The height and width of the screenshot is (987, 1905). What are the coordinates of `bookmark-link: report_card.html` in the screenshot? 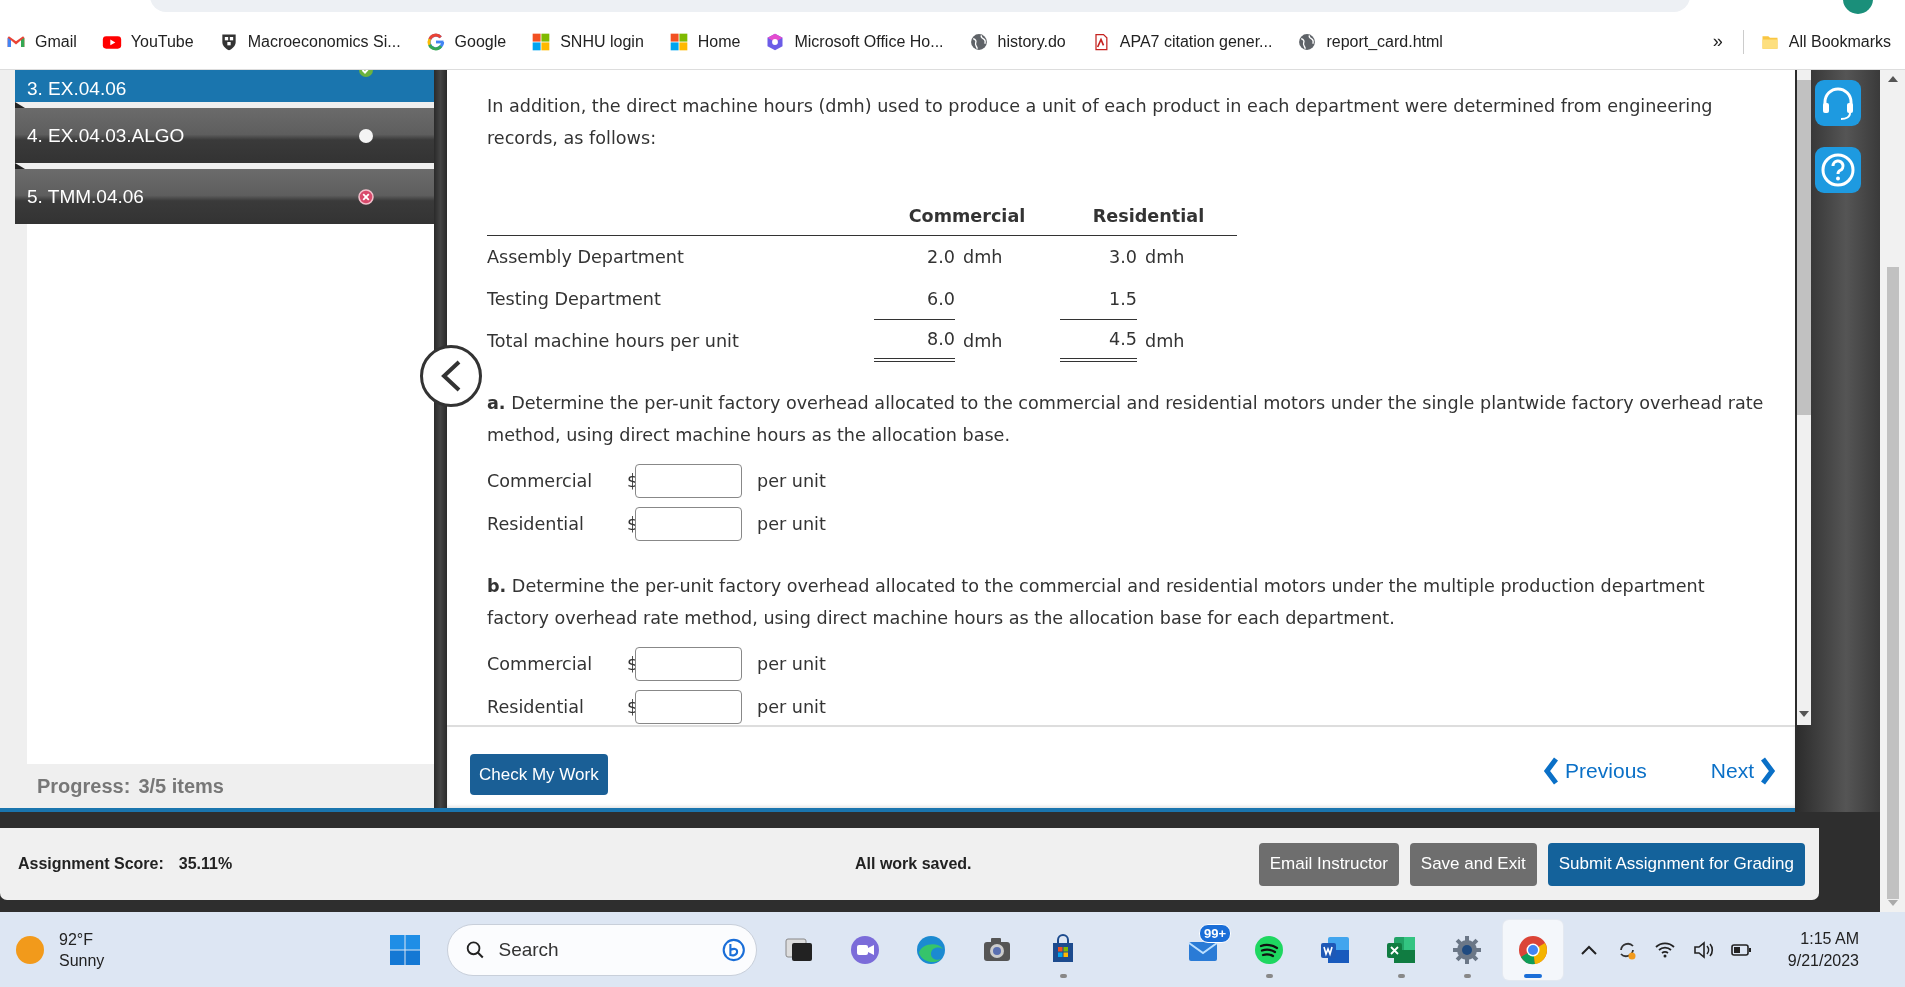 It's located at (1370, 41).